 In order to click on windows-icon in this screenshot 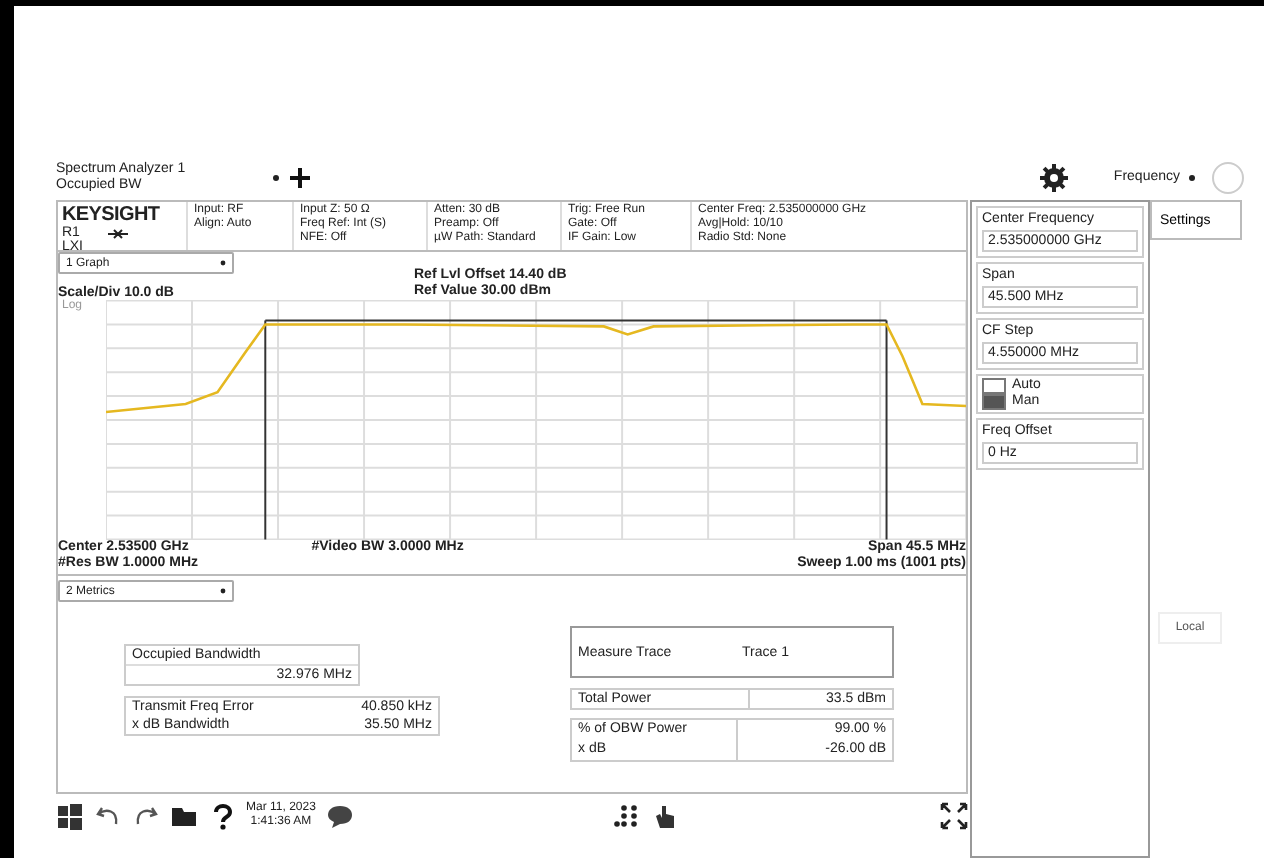, I will do `click(70, 816)`.